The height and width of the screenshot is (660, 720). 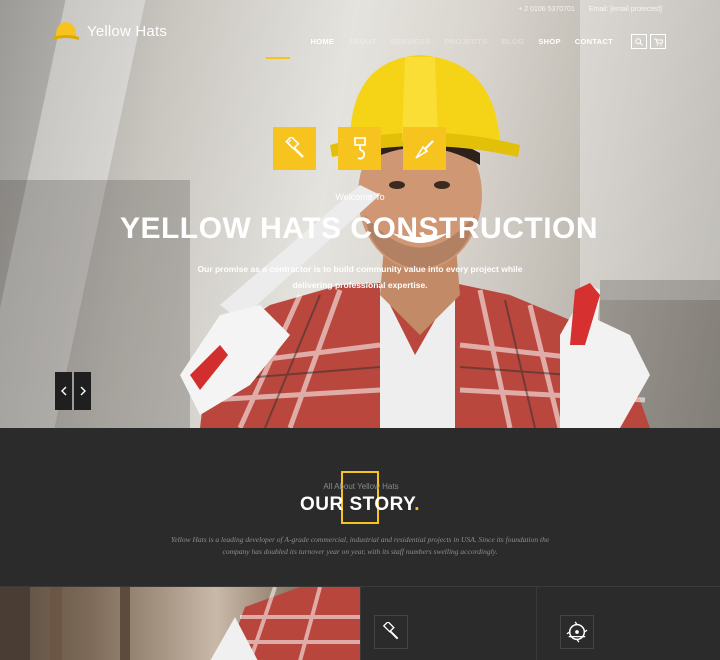 I want to click on services-panels, so click(x=360, y=623).